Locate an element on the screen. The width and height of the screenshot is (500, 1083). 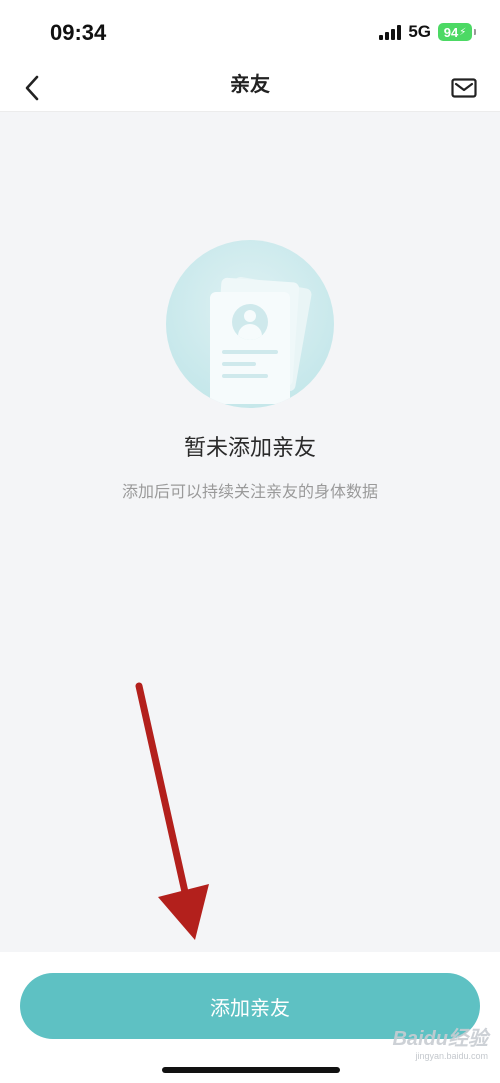
avatar-icon is located at coordinates (250, 322).